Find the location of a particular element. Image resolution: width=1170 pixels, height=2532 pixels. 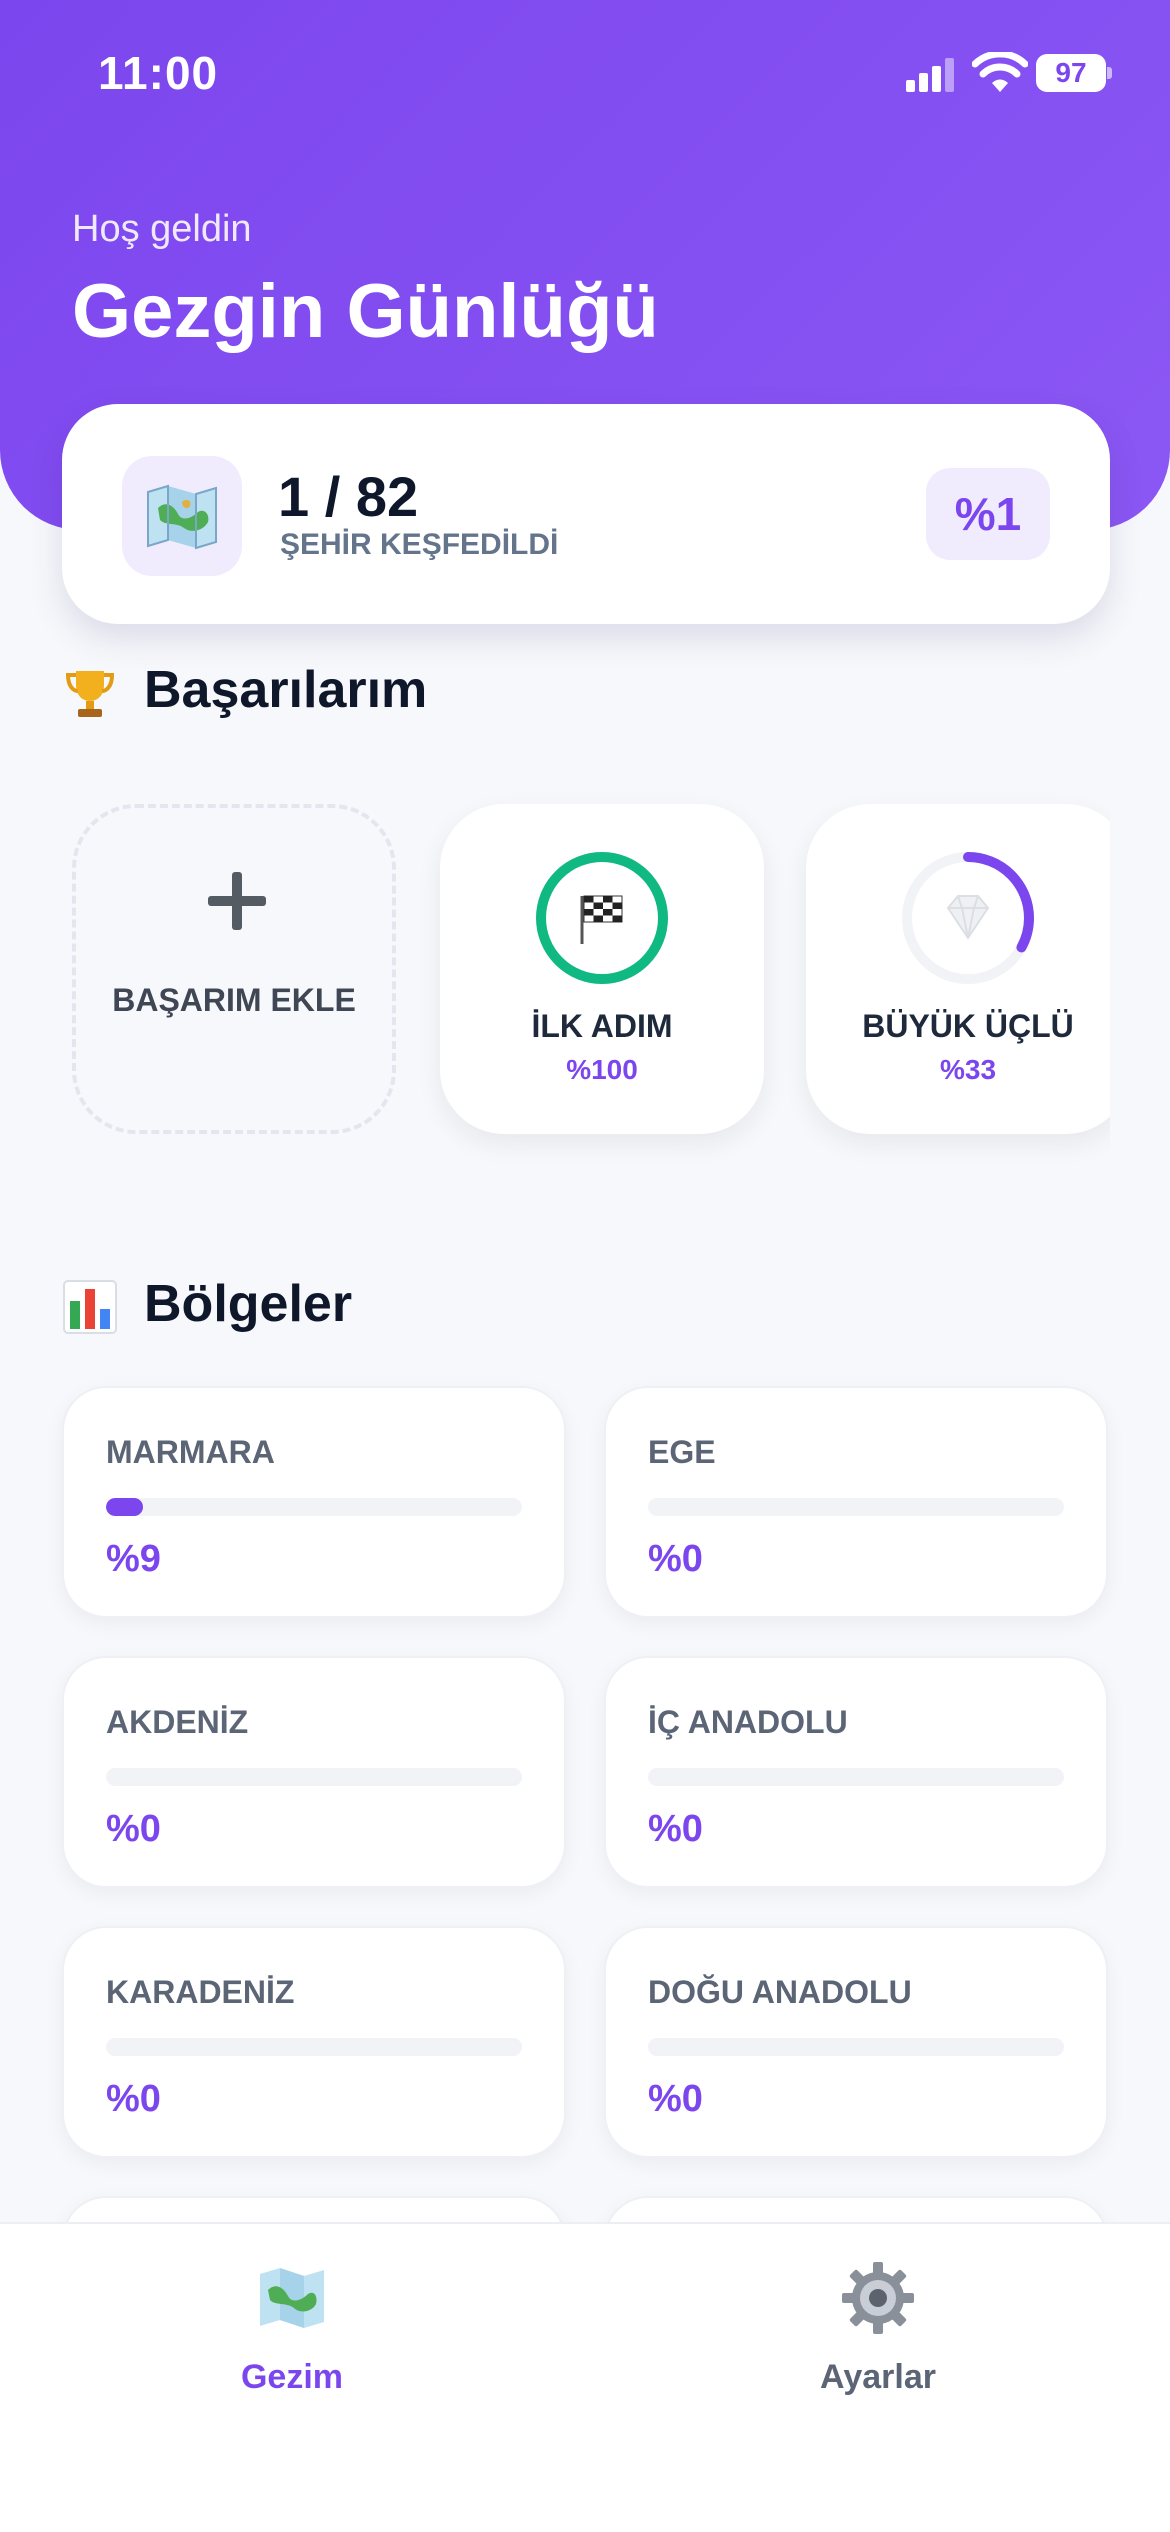

region-card-dogu-anadolu: DOĞU ANADOLU %0 is located at coordinates (856, 2042).